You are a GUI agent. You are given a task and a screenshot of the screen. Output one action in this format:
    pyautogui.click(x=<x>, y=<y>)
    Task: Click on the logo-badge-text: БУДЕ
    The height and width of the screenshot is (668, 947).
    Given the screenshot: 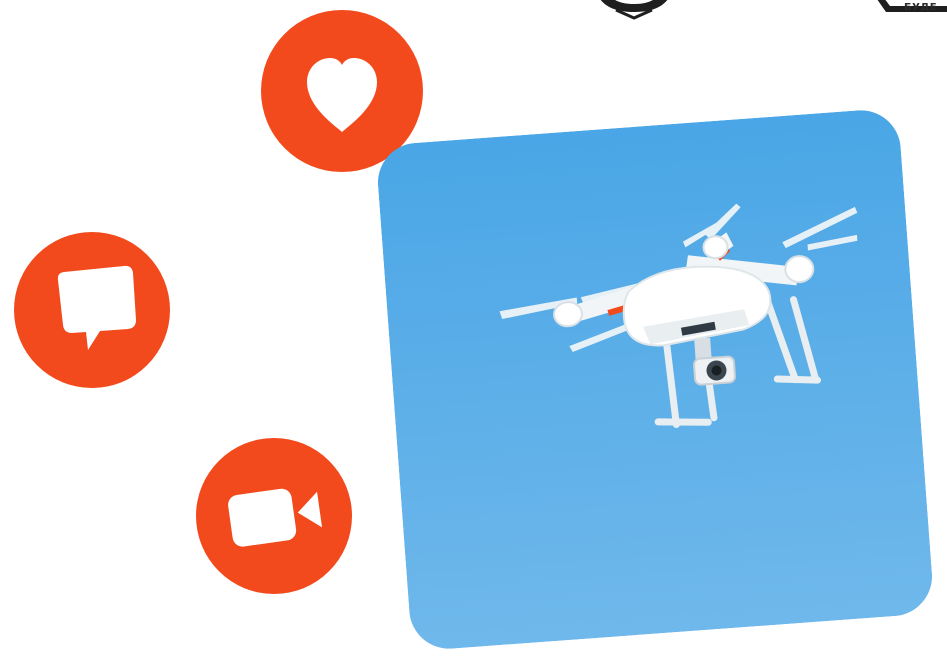 What is the action you would take?
    pyautogui.click(x=921, y=7)
    